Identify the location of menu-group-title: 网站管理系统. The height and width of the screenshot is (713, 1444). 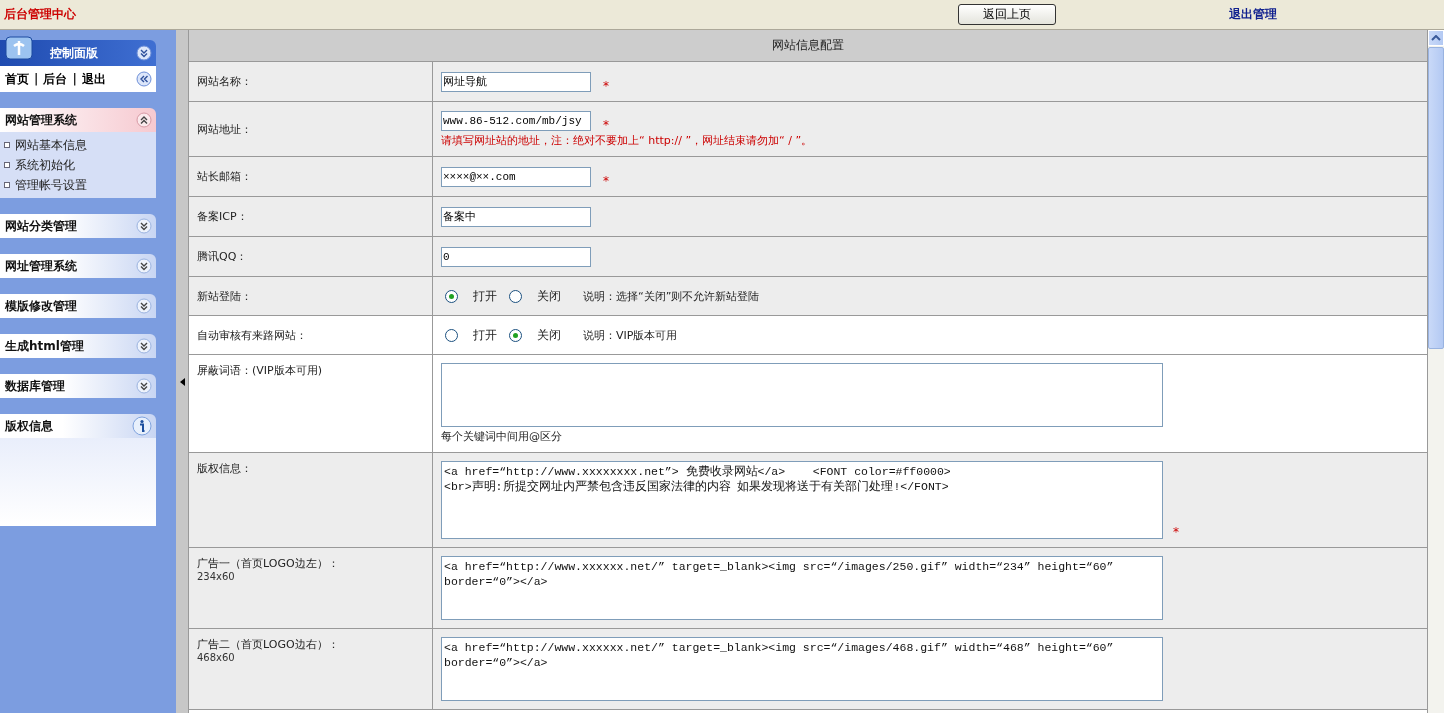
(41, 120).